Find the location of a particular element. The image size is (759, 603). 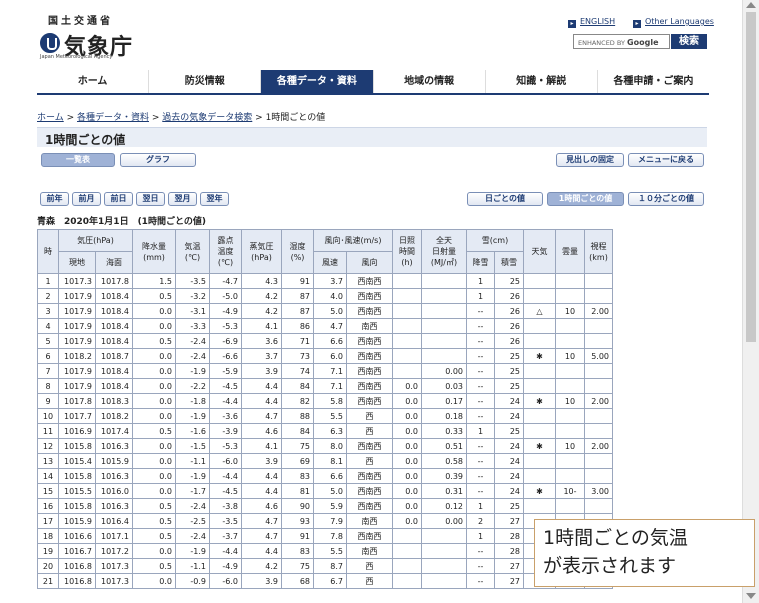

table-cell: 0.31 is located at coordinates (444, 491).